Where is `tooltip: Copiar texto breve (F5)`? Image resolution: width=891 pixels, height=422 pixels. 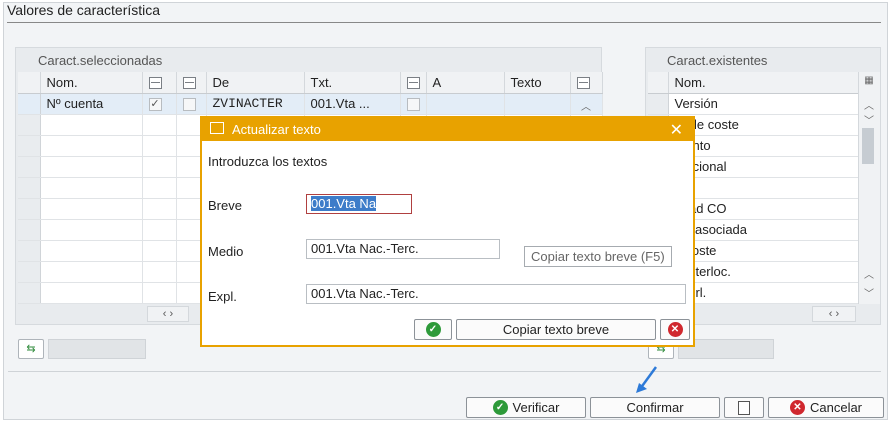 tooltip: Copiar texto breve (F5) is located at coordinates (598, 256).